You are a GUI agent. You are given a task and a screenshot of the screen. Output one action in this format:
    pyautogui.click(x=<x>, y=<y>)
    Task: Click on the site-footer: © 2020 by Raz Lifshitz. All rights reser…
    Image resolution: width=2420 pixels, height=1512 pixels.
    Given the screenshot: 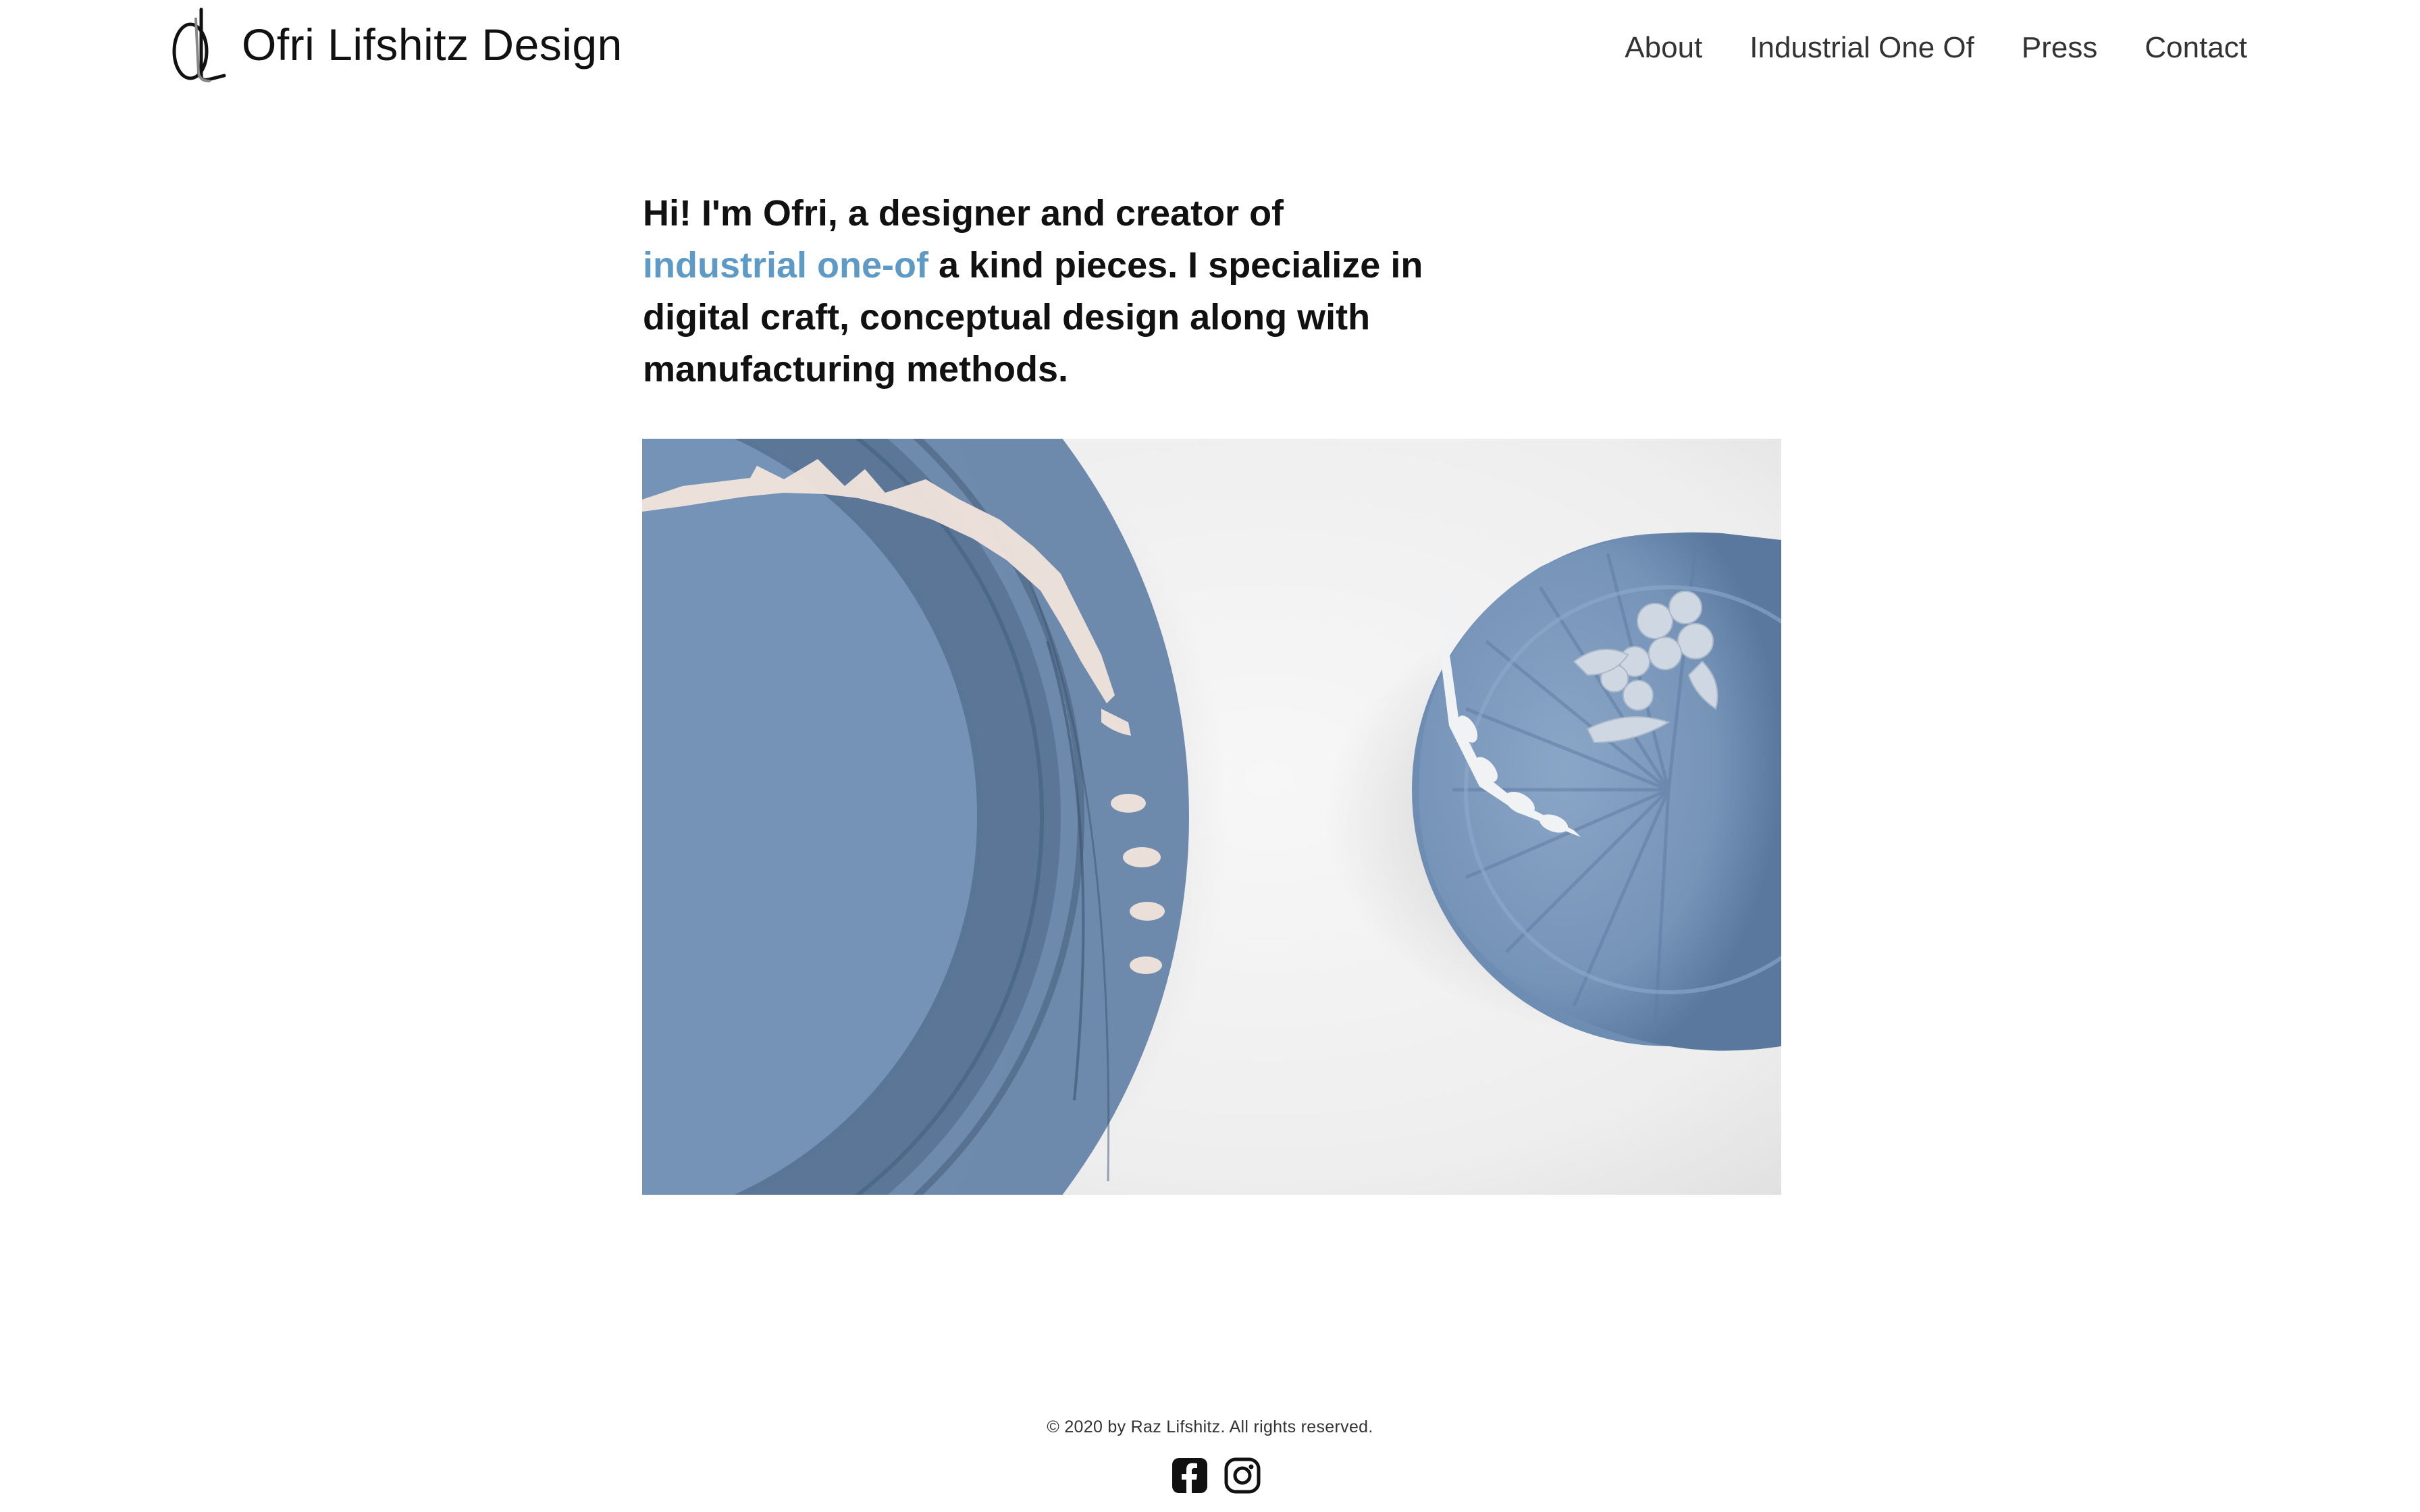 What is the action you would take?
    pyautogui.click(x=1210, y=1456)
    